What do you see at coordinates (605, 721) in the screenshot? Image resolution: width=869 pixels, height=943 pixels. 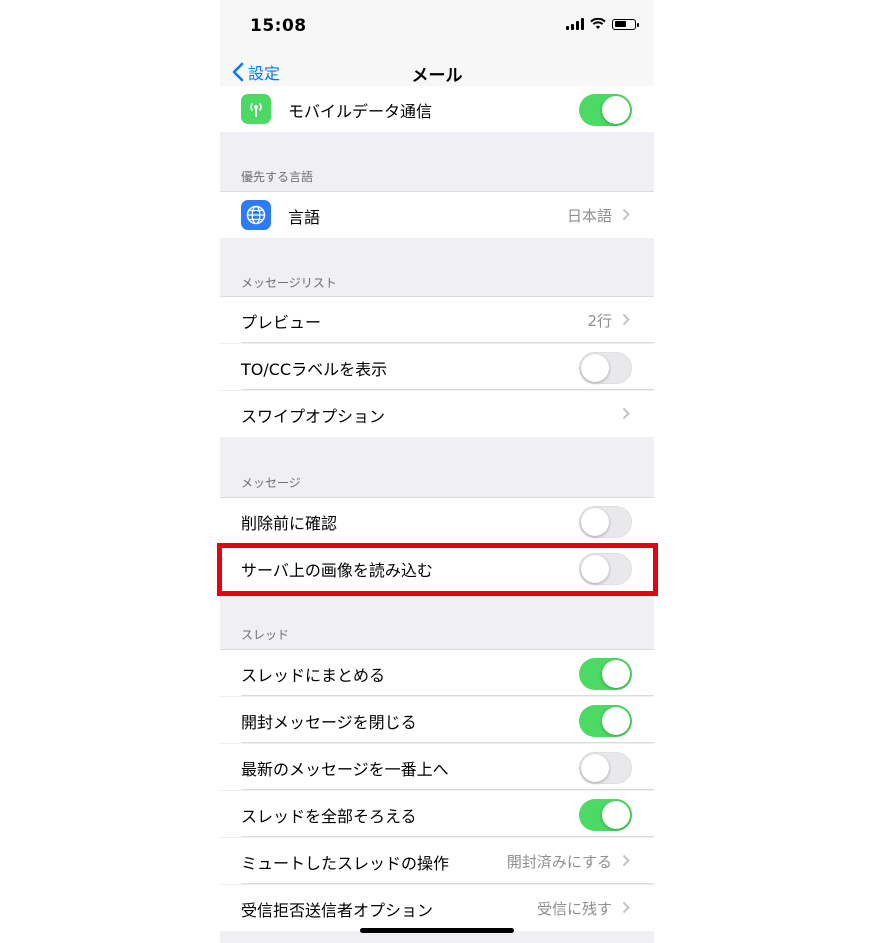 I see `collapse-read-toggle` at bounding box center [605, 721].